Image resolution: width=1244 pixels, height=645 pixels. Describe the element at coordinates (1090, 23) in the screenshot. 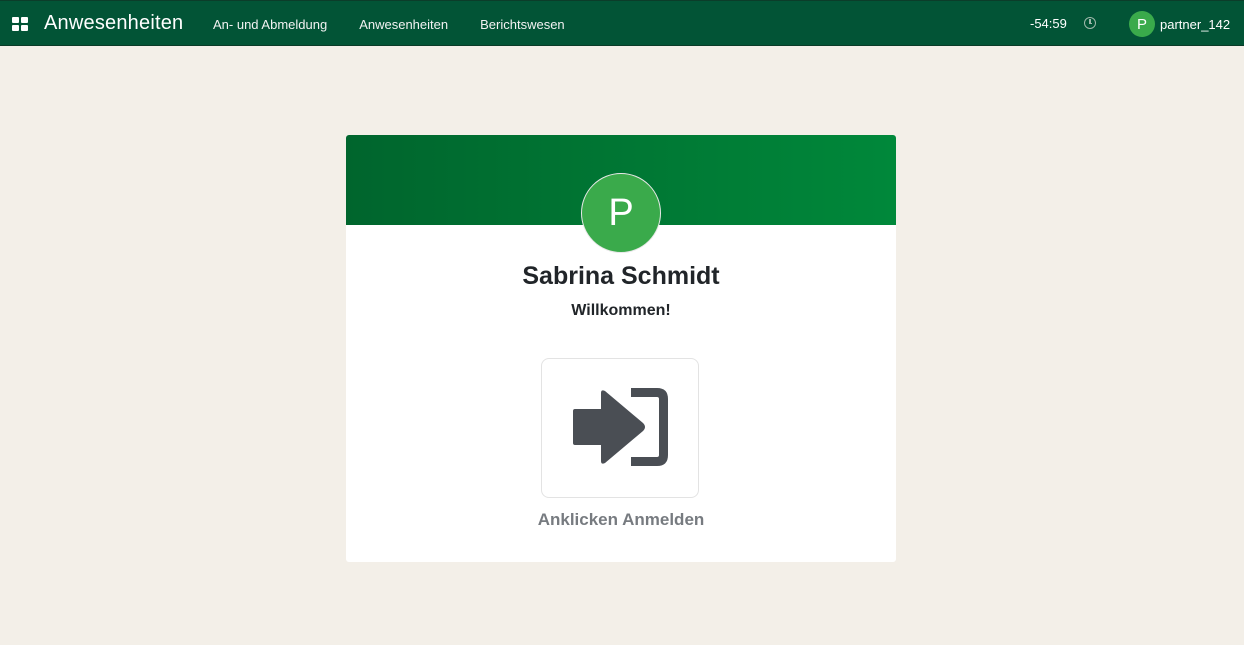

I see `clock-icon` at that location.